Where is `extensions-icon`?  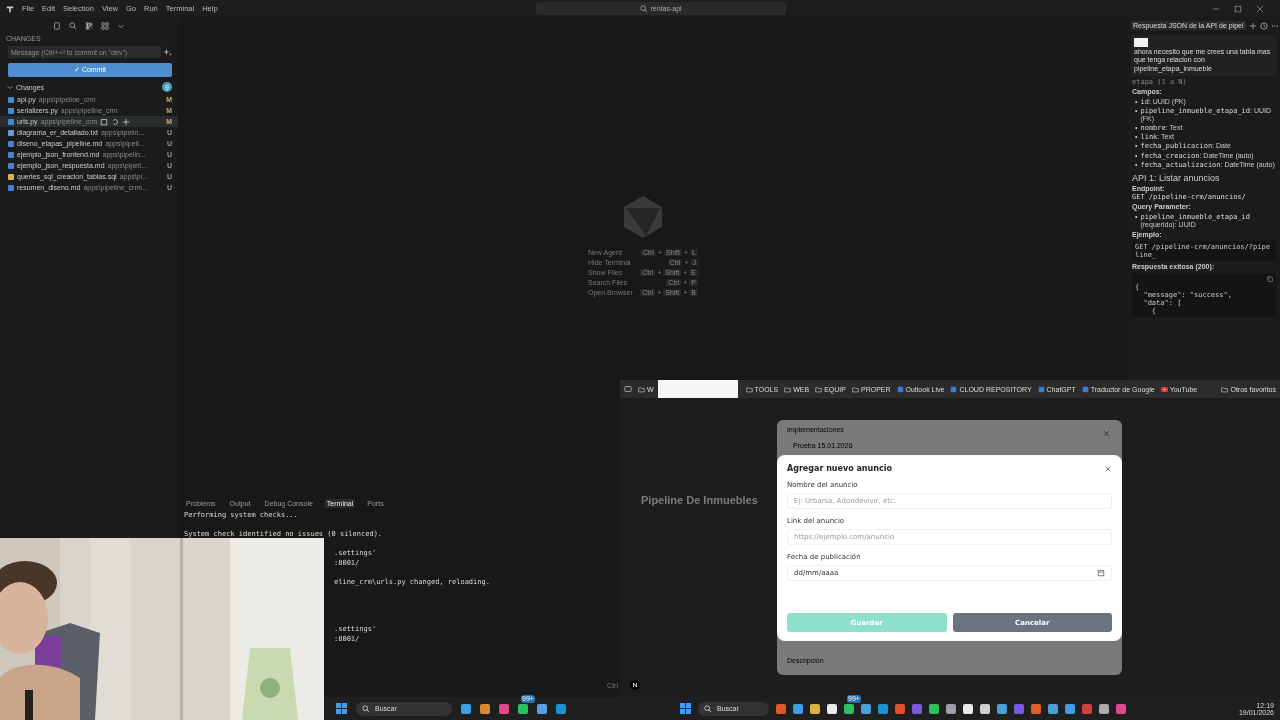 extensions-icon is located at coordinates (105, 26).